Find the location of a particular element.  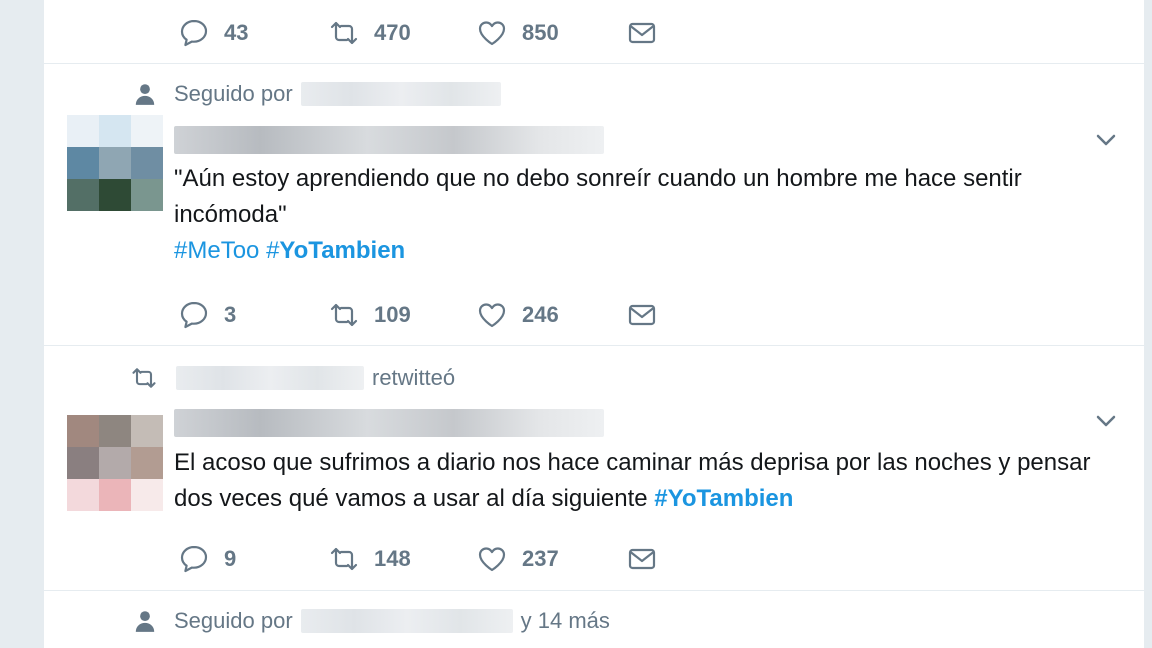

like-count: 237 is located at coordinates (540, 558).